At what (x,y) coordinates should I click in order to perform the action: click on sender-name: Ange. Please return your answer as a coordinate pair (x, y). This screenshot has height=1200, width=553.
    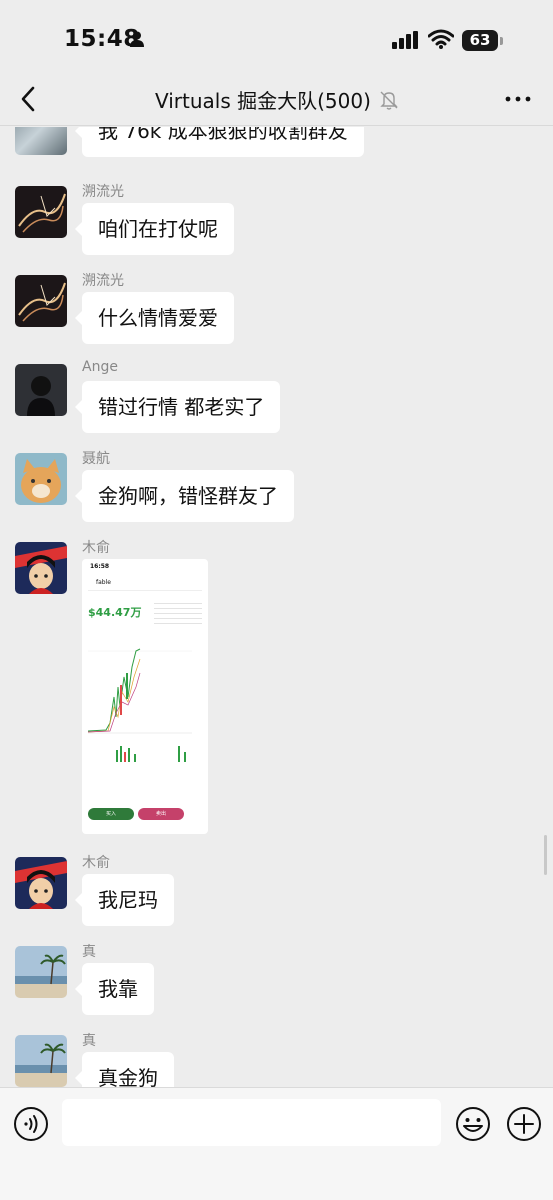
    Looking at the image, I should click on (100, 367).